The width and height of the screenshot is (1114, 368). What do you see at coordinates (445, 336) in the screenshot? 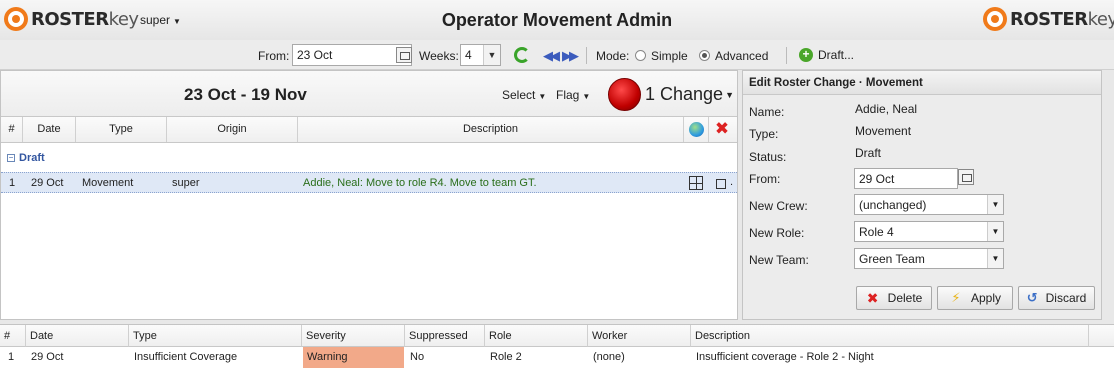
I see `column-header-suppressed: Suppressed` at bounding box center [445, 336].